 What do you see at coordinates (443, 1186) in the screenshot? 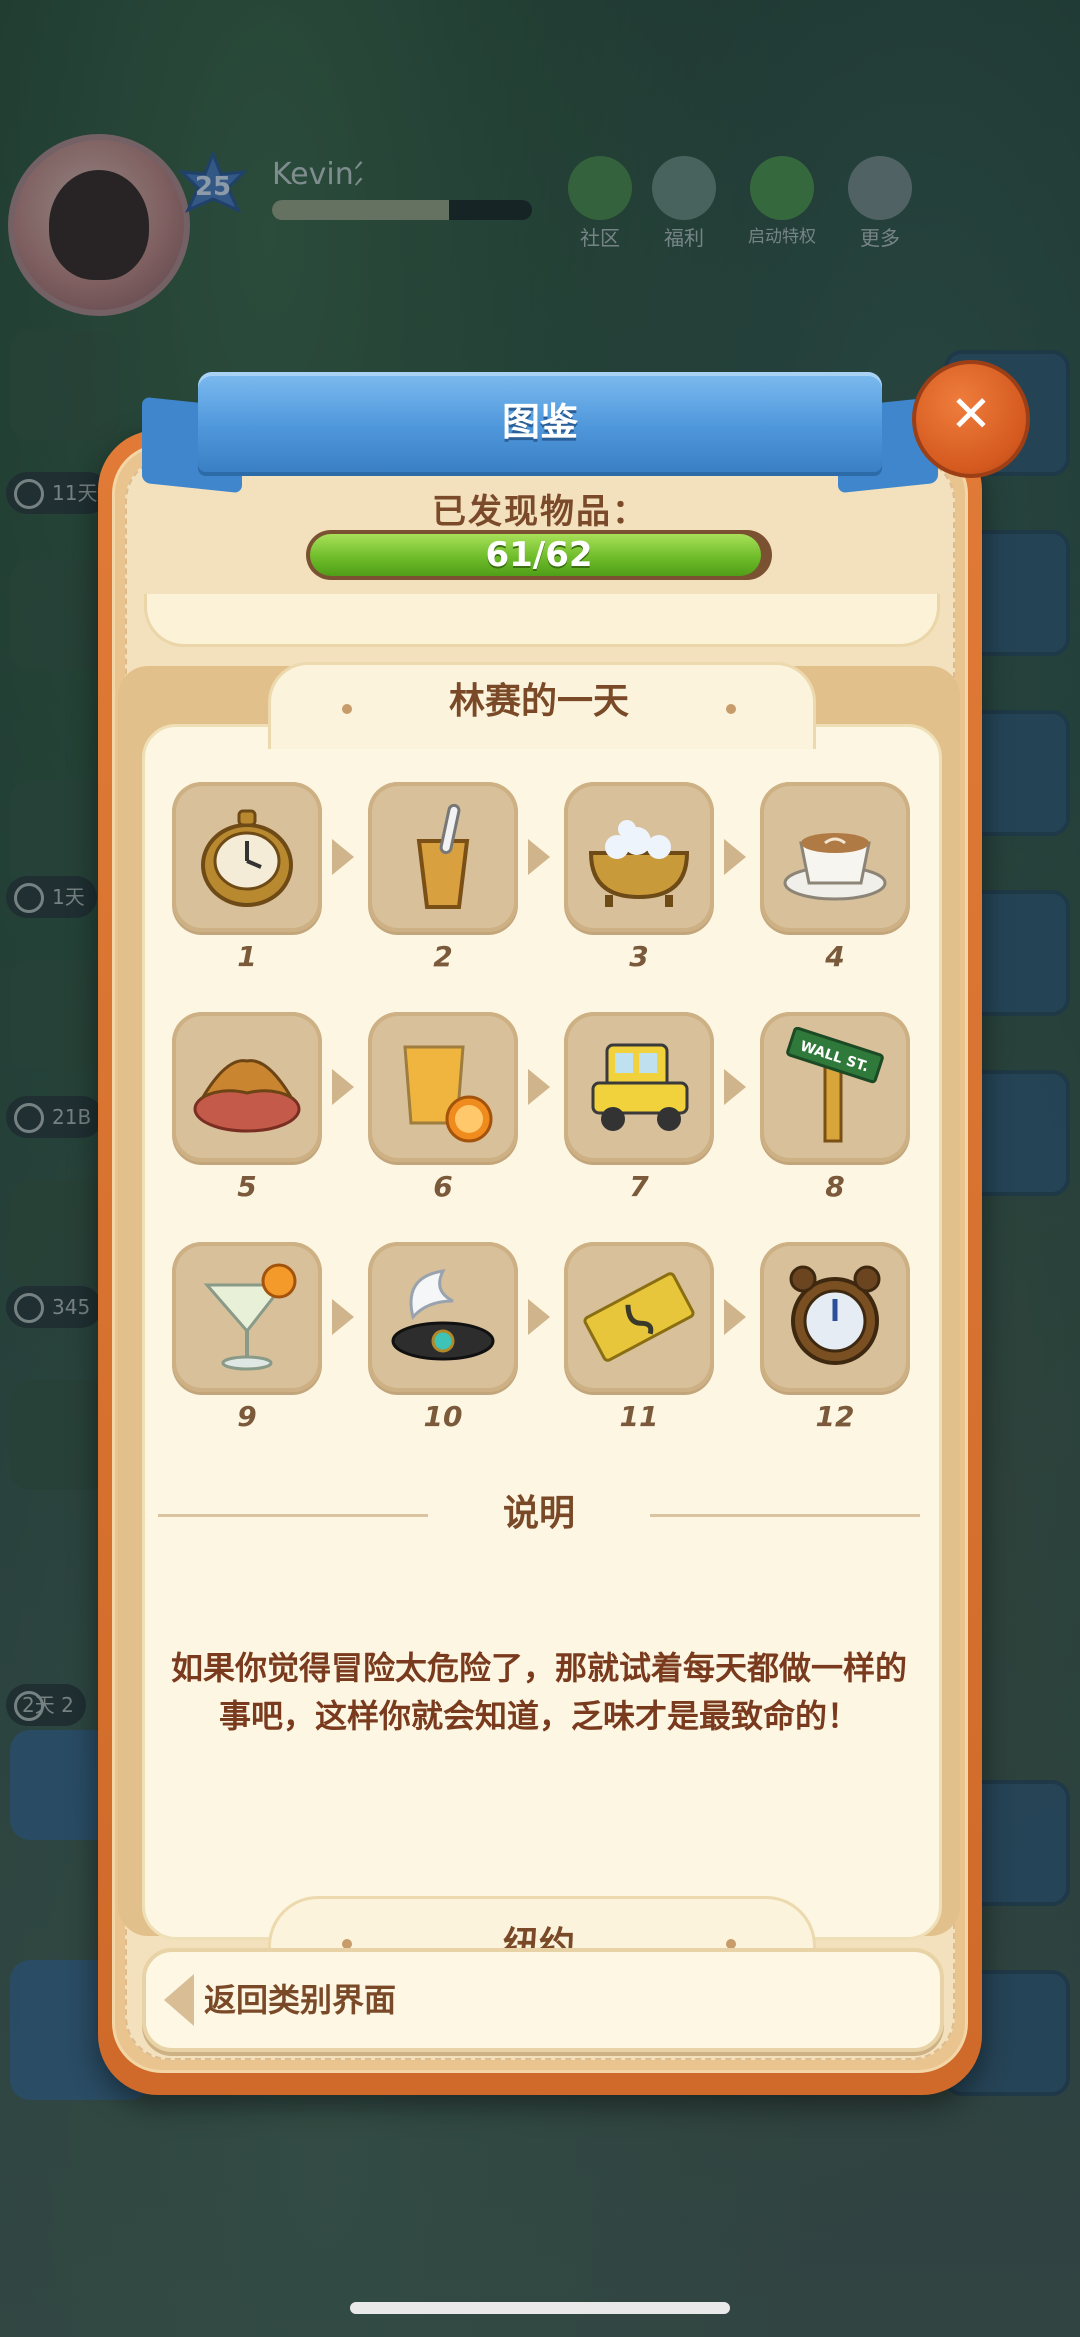
I see `item-number-6: 6` at bounding box center [443, 1186].